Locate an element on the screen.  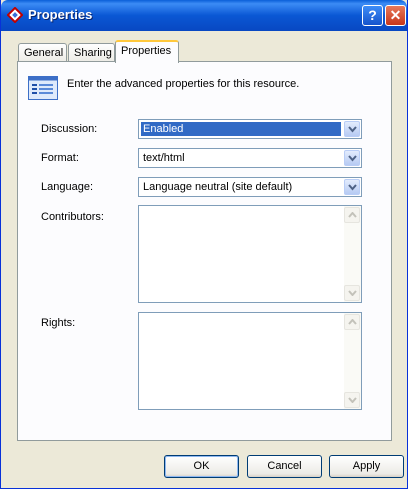
contributors-label: Contributors: is located at coordinates (72, 217).